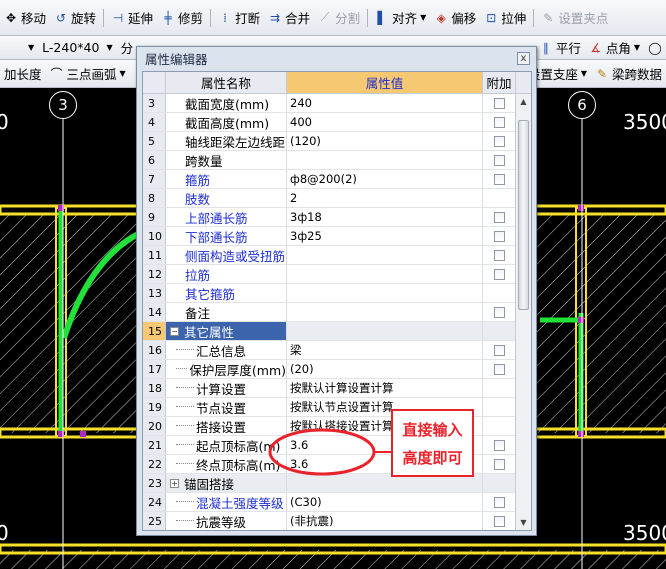 The image size is (666, 569). I want to click on property-value-field: 240, so click(385, 103).